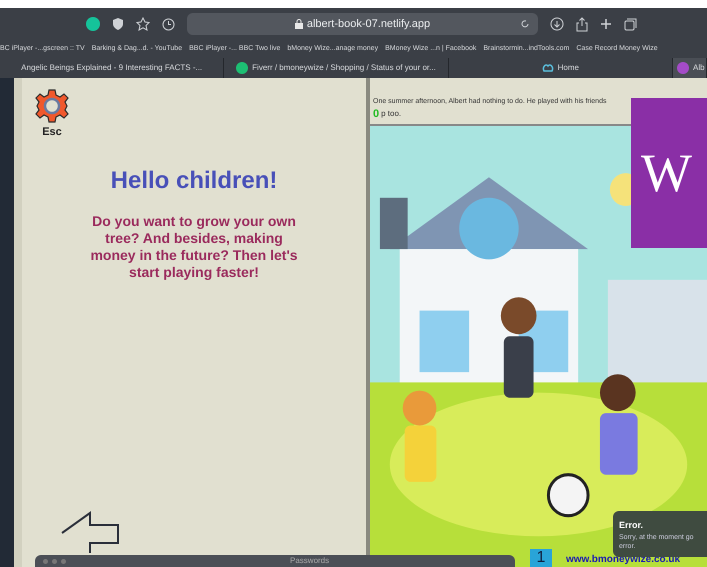 The image size is (707, 567). What do you see at coordinates (376, 114) in the screenshot?
I see `marker-digit: 0` at bounding box center [376, 114].